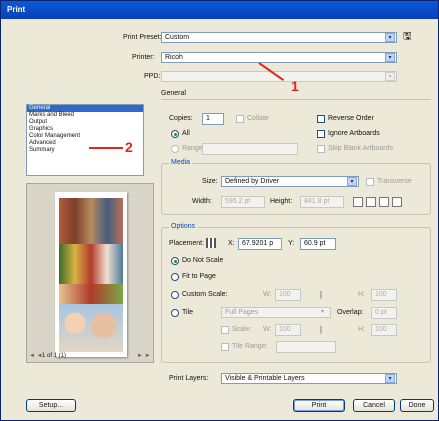  What do you see at coordinates (129, 147) in the screenshot?
I see `annotation-label-2: 2` at bounding box center [129, 147].